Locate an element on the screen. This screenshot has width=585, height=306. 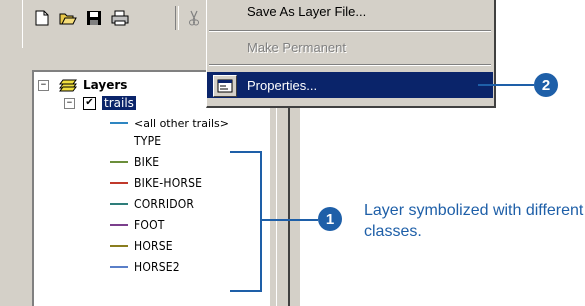
class-label: BIKE is located at coordinates (147, 162).